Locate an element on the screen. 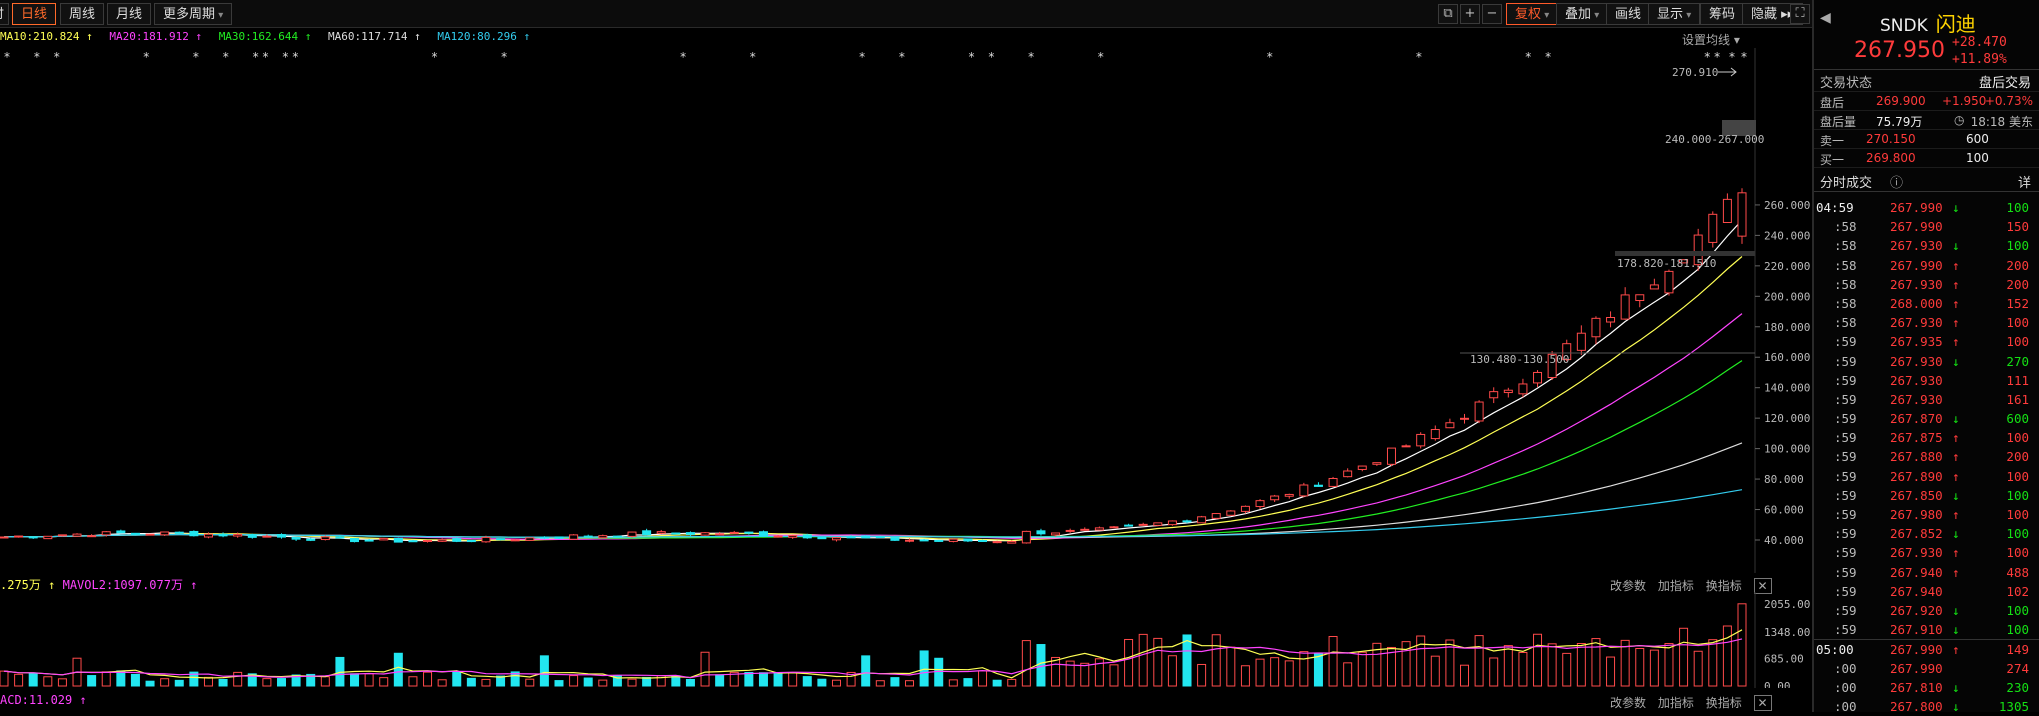 The image size is (2039, 716). price-axis-label: 200.000 is located at coordinates (1787, 296).